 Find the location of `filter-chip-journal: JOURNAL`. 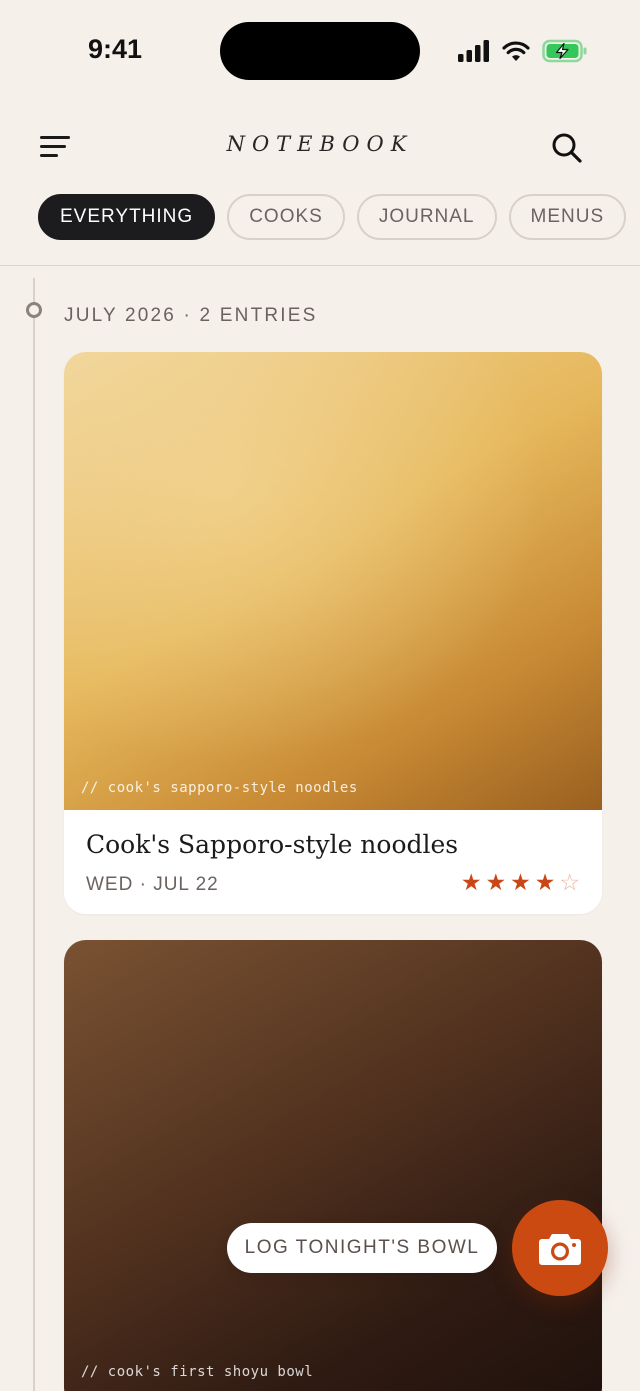

filter-chip-journal: JOURNAL is located at coordinates (426, 217).